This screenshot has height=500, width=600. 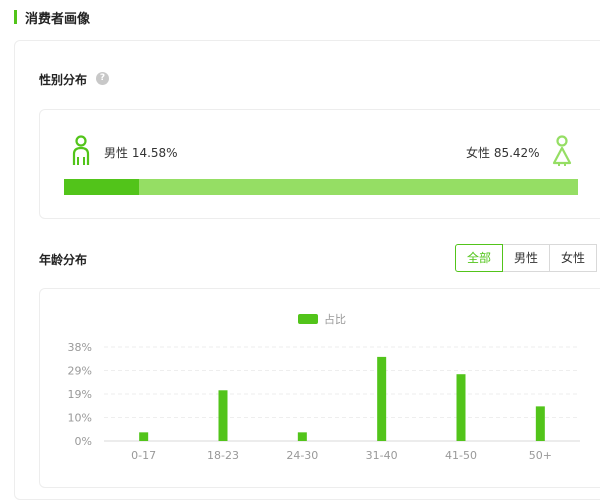 What do you see at coordinates (335, 319) in the screenshot?
I see `legend-label: 占比` at bounding box center [335, 319].